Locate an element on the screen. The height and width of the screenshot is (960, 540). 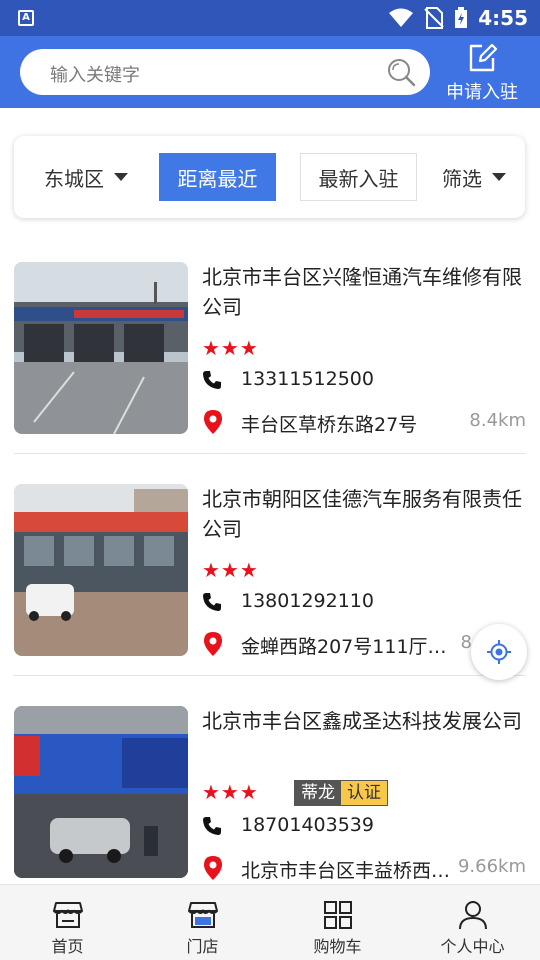
store-name: 北京市丰台区兴隆恒通汽车维修有限公司 is located at coordinates (365, 292).